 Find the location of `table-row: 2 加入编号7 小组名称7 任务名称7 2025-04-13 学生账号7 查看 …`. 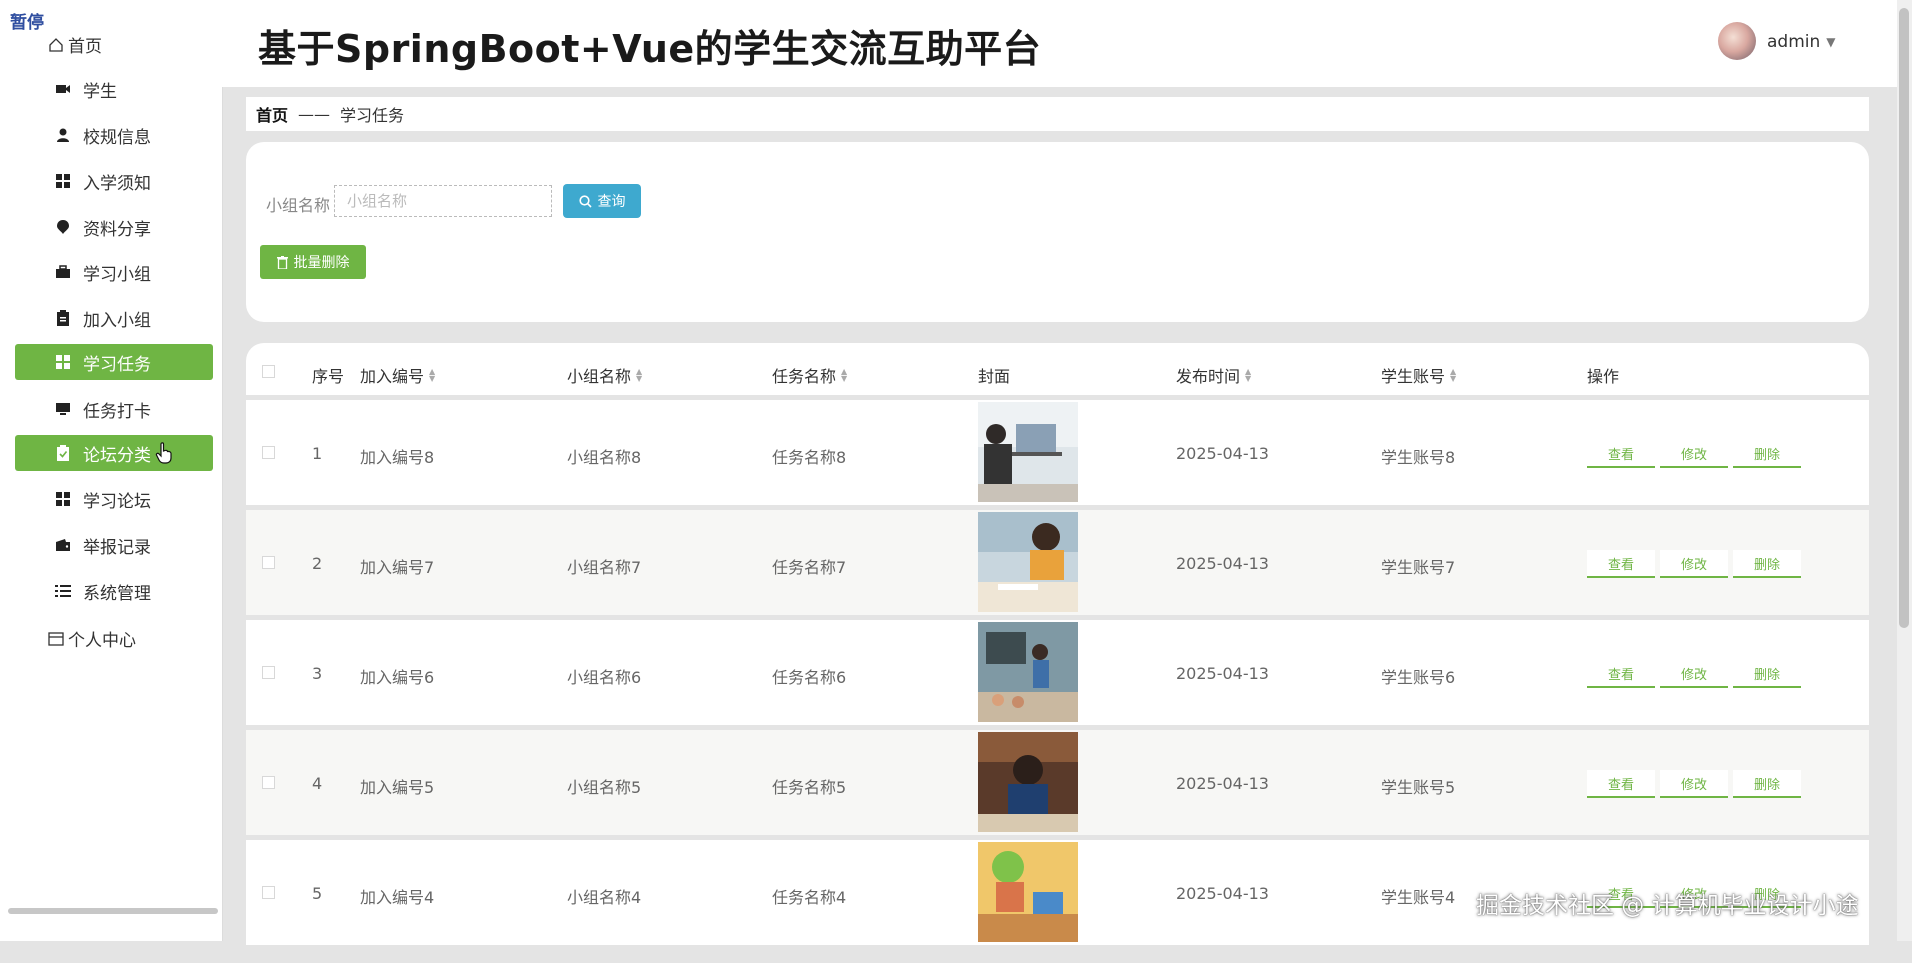

table-row: 2 加入编号7 小组名称7 任务名称7 2025-04-13 学生账号7 查看 … is located at coordinates (1057, 562).